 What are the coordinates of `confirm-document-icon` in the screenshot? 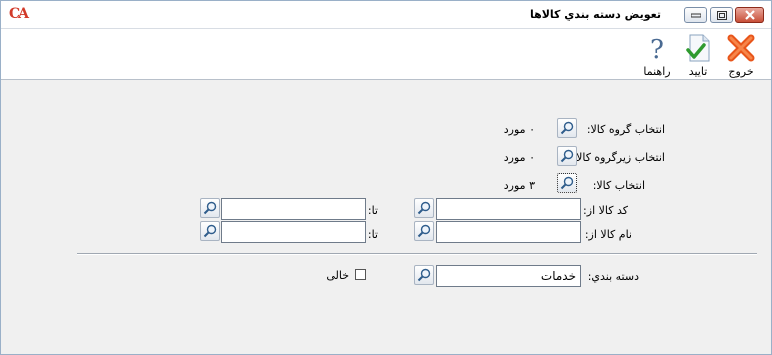 It's located at (698, 48).